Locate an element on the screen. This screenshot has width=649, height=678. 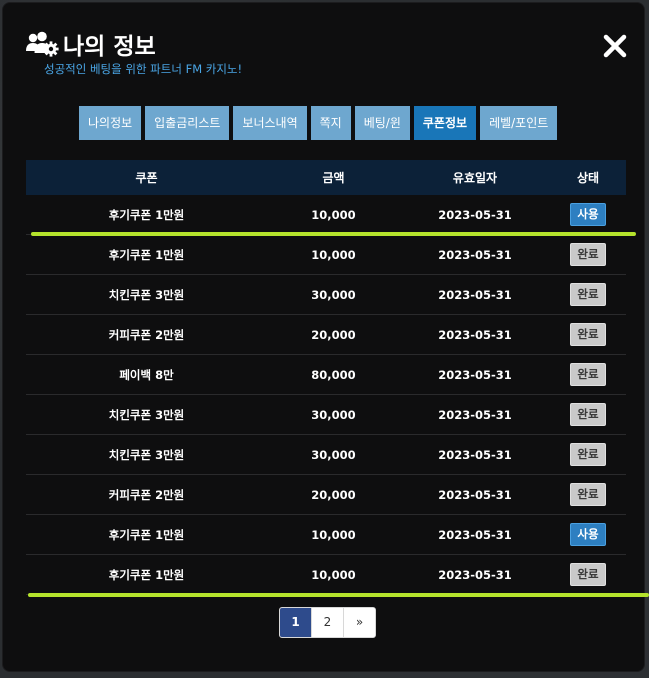
highlight-line-bottom is located at coordinates (338, 595).